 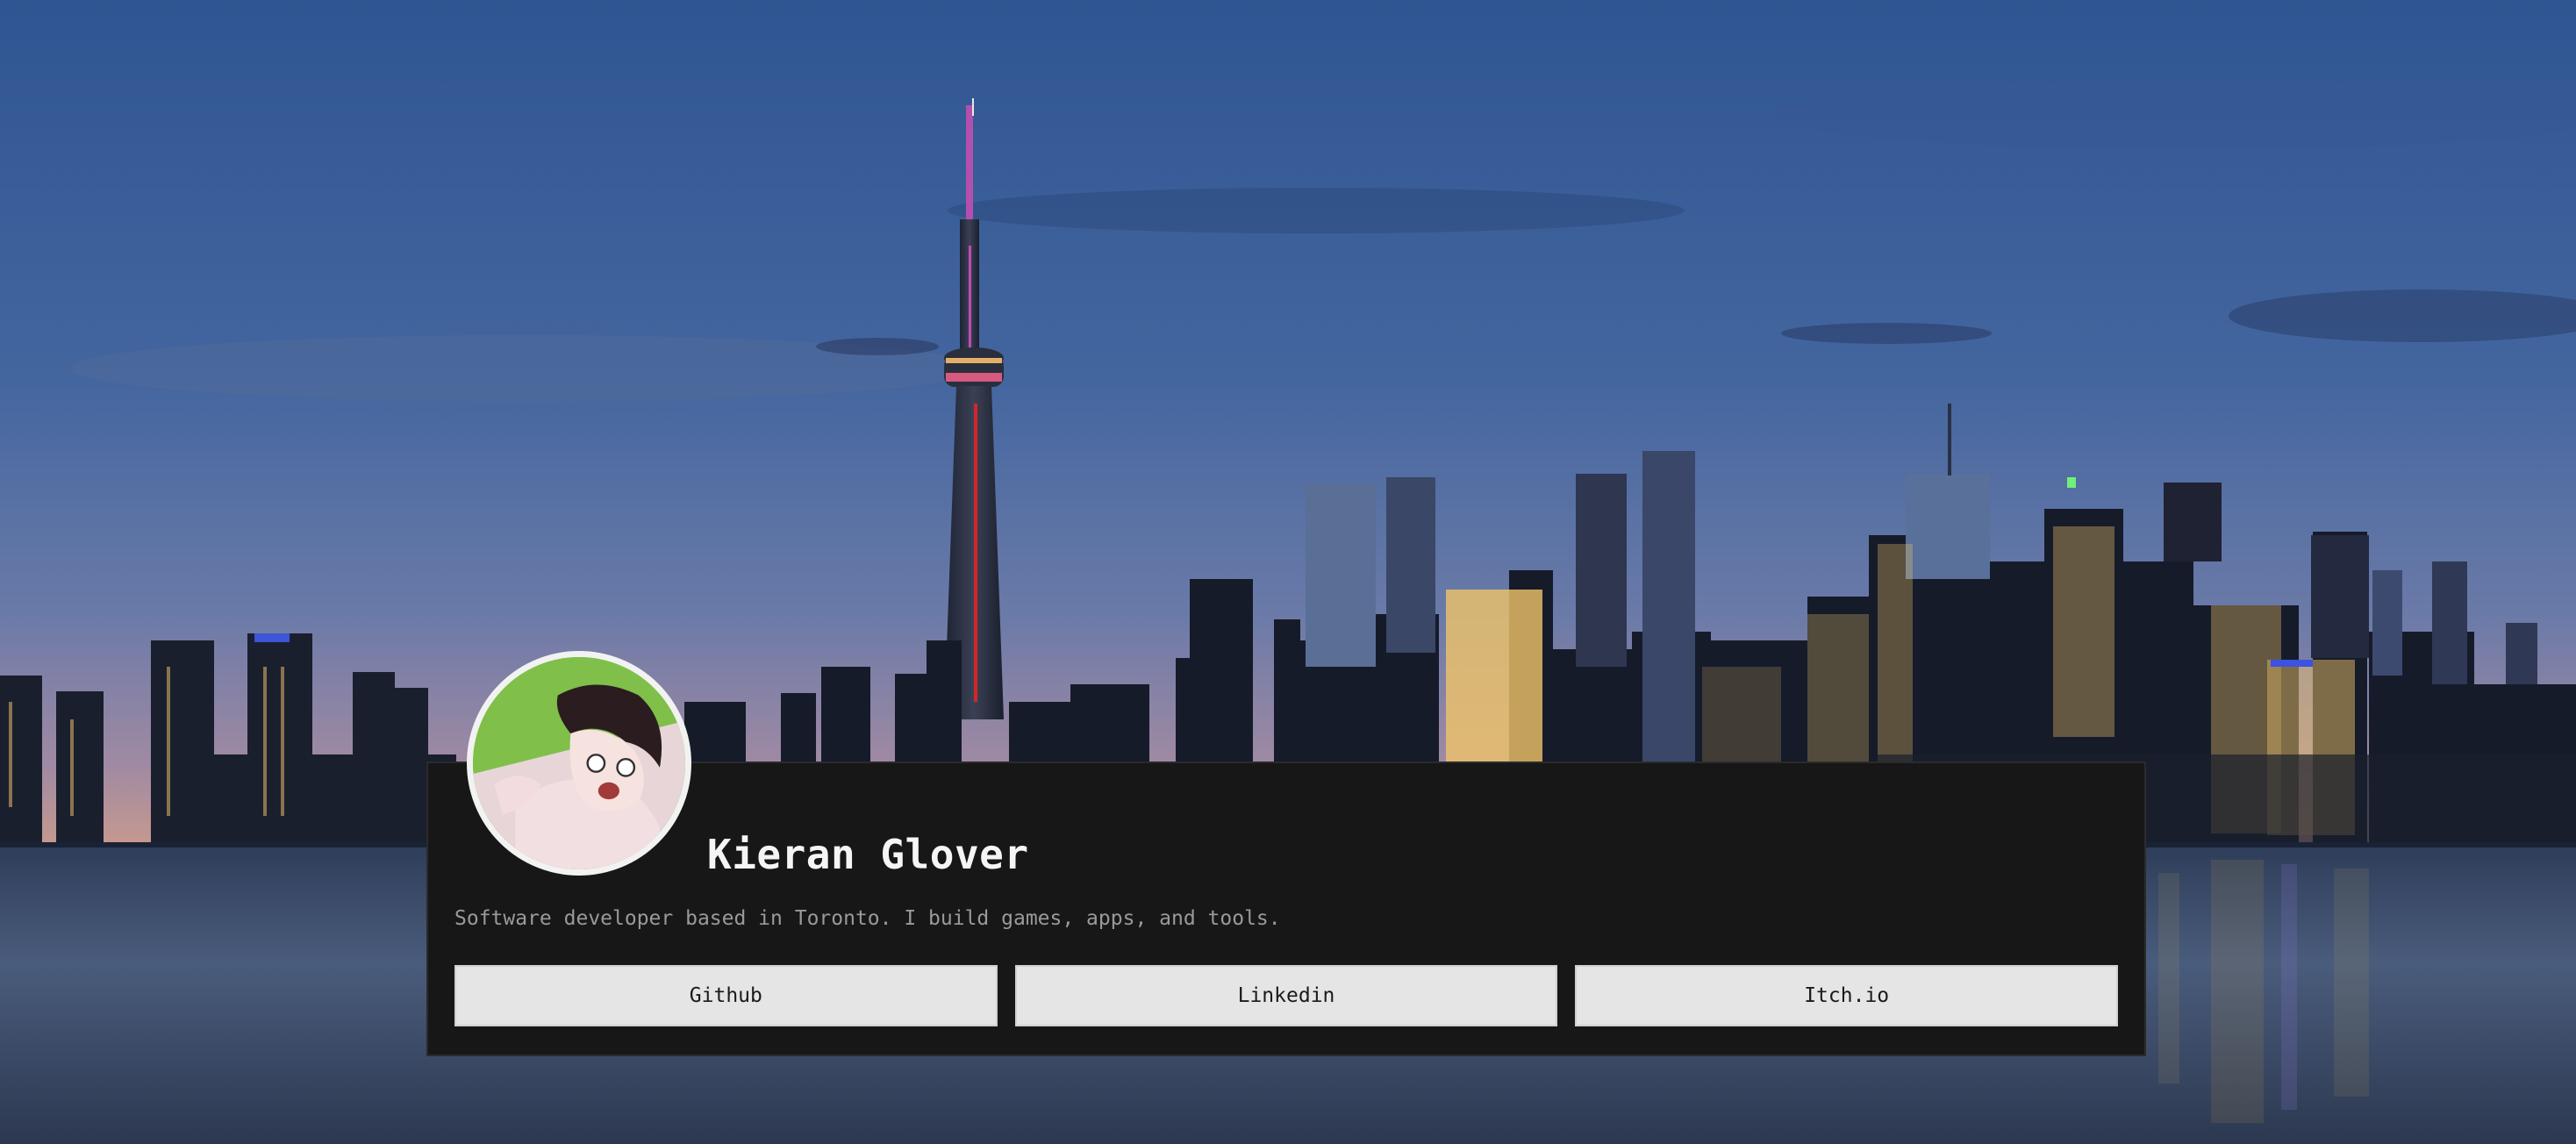 What do you see at coordinates (868, 854) in the screenshot?
I see `profile-name: Kieran Glover` at bounding box center [868, 854].